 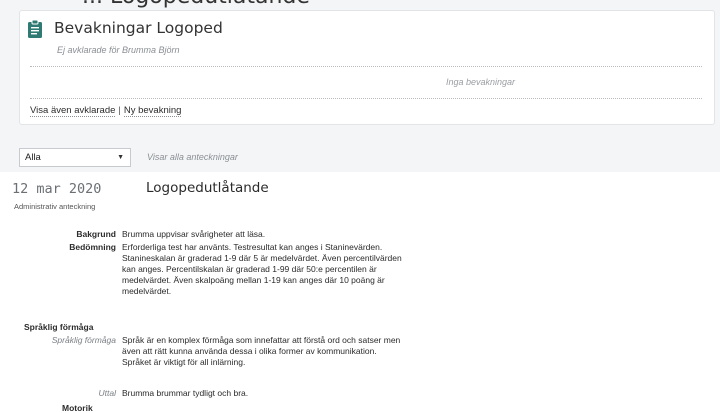 I want to click on note-filter-selected-value: Alla, so click(x=33, y=157).